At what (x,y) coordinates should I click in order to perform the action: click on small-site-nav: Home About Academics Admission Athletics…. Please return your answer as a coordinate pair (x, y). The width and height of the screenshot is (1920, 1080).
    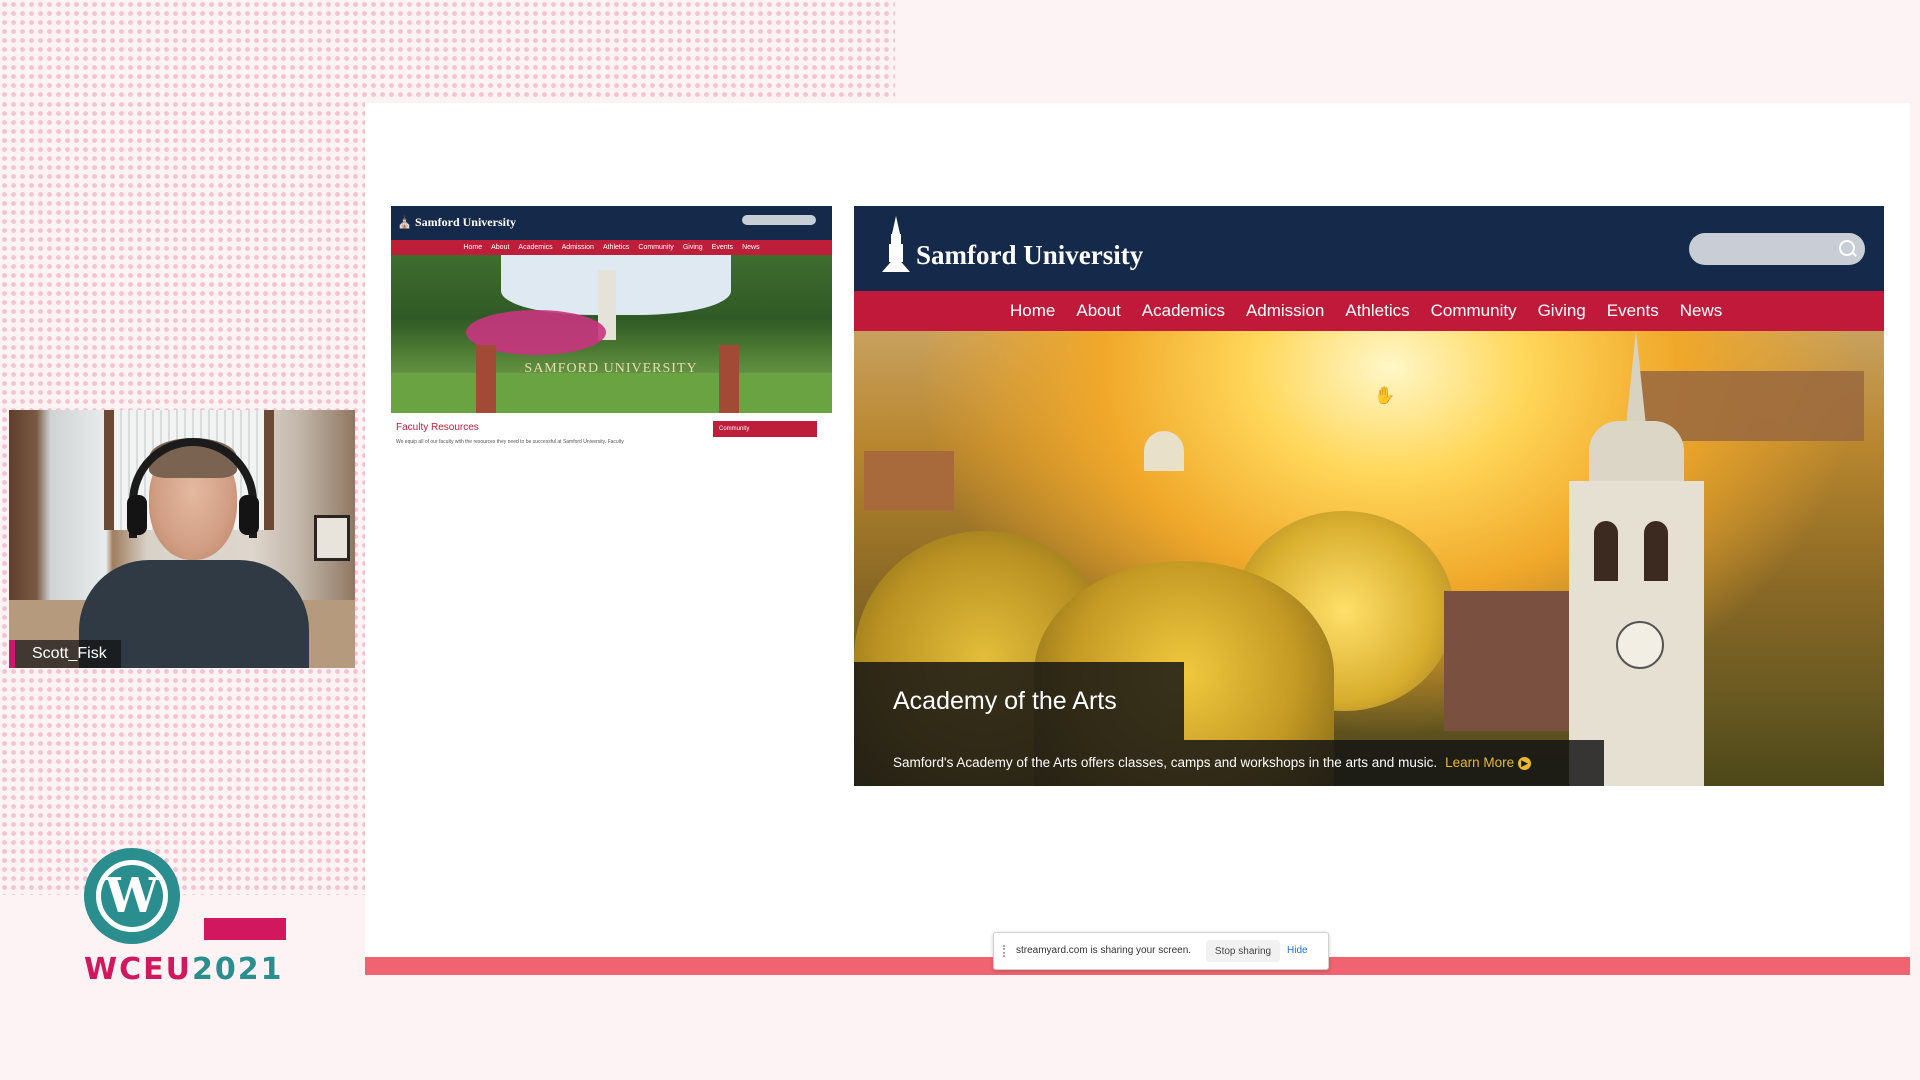
    Looking at the image, I should click on (611, 247).